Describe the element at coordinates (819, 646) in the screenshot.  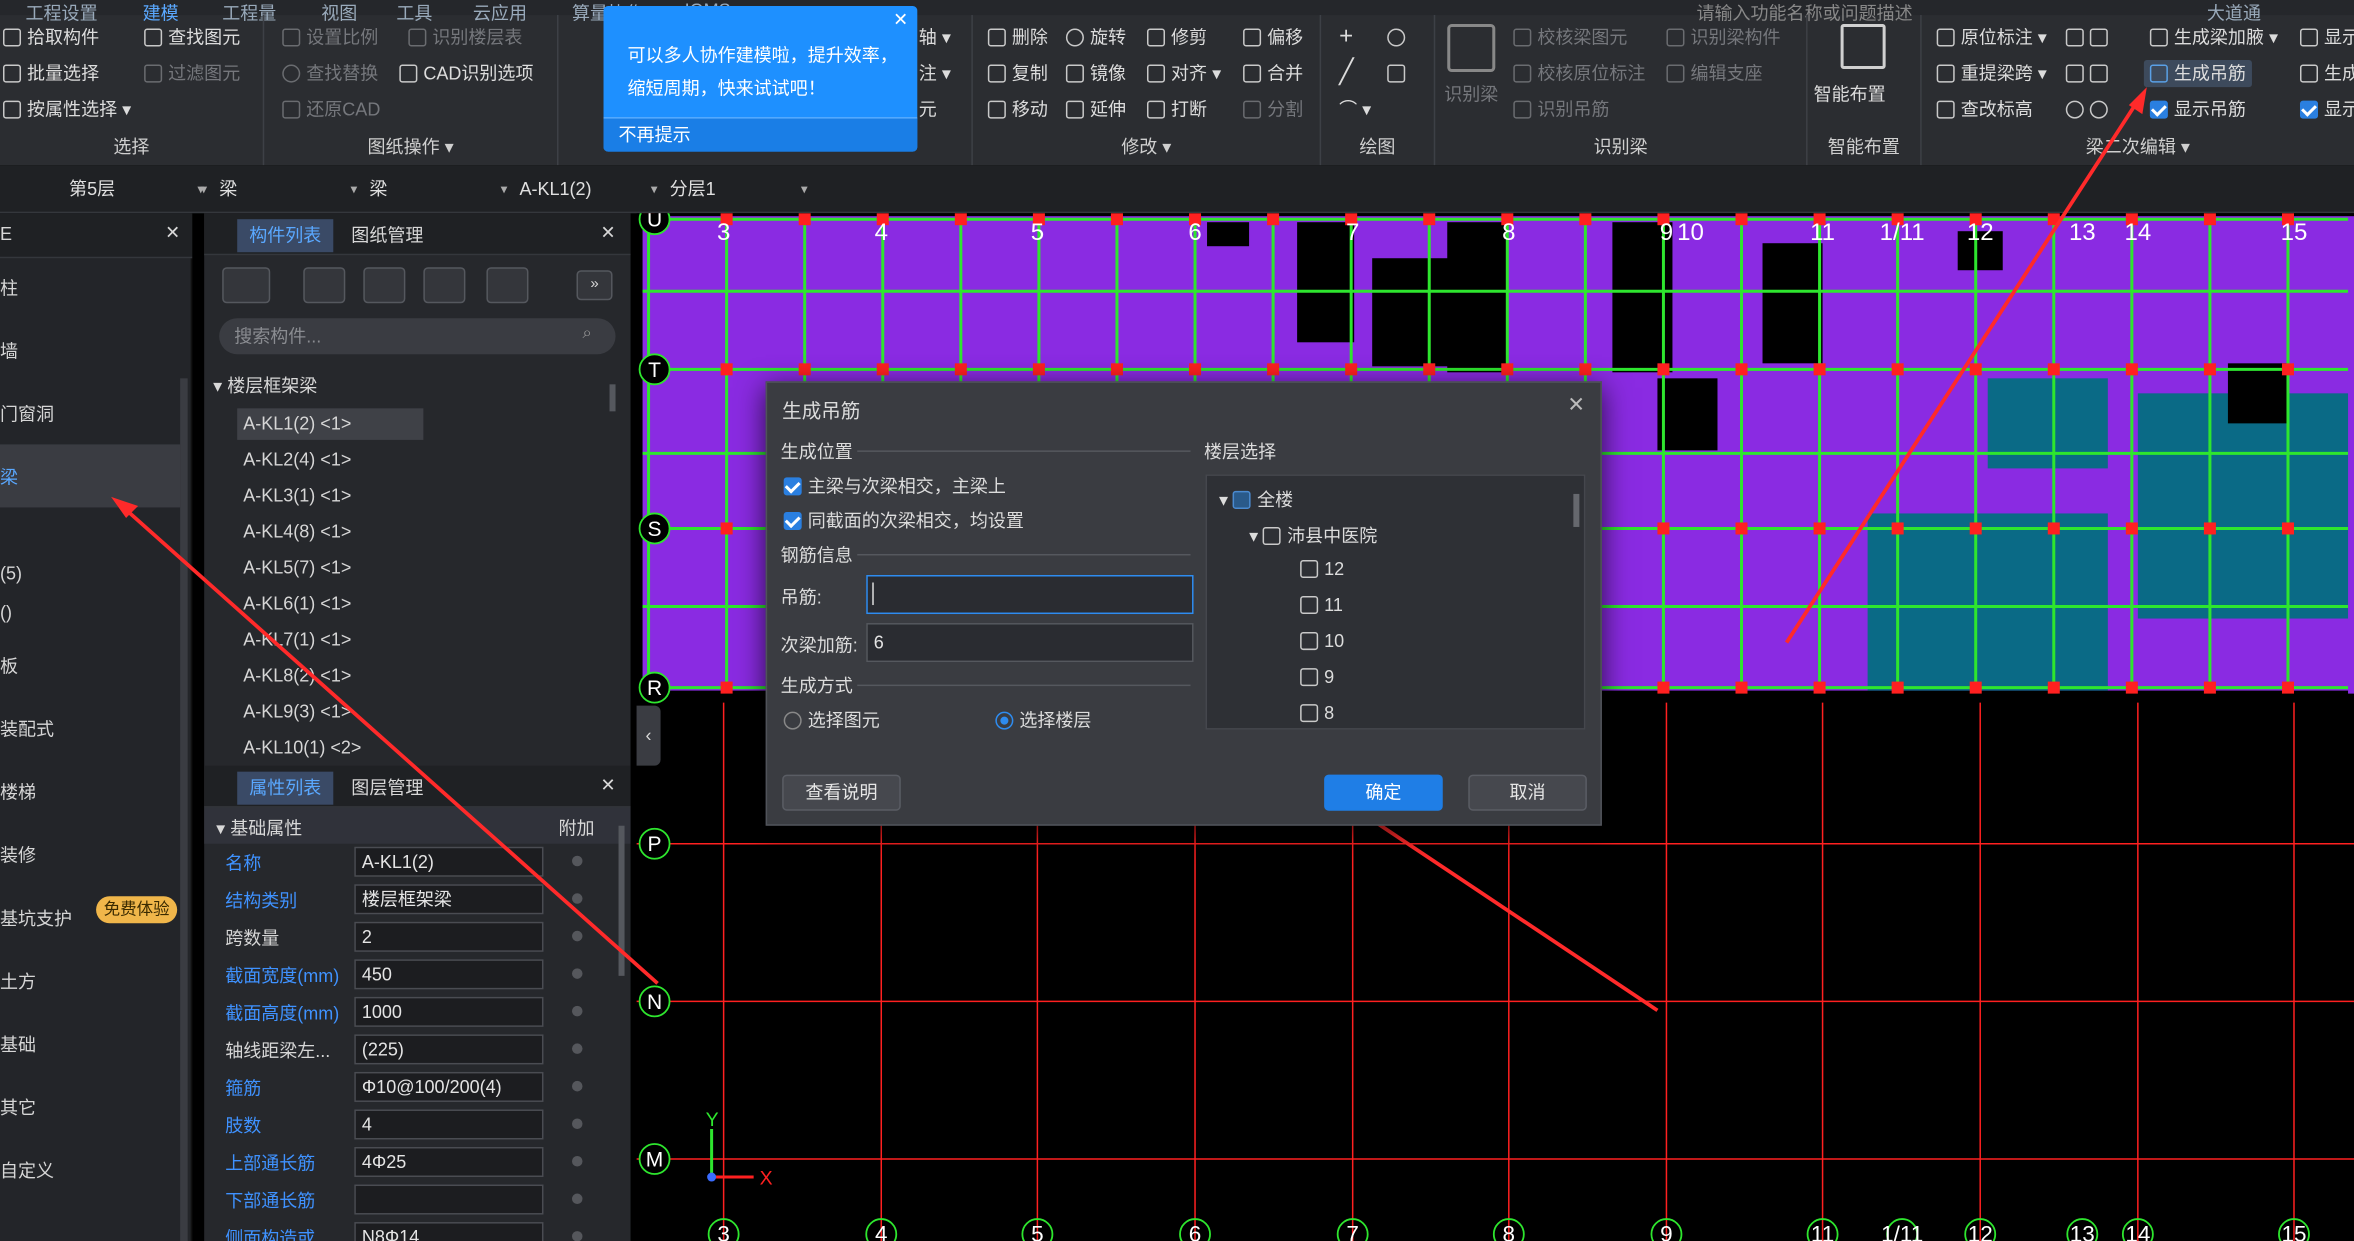
I see `secondary-rebar-label: 次梁加筋:` at that location.